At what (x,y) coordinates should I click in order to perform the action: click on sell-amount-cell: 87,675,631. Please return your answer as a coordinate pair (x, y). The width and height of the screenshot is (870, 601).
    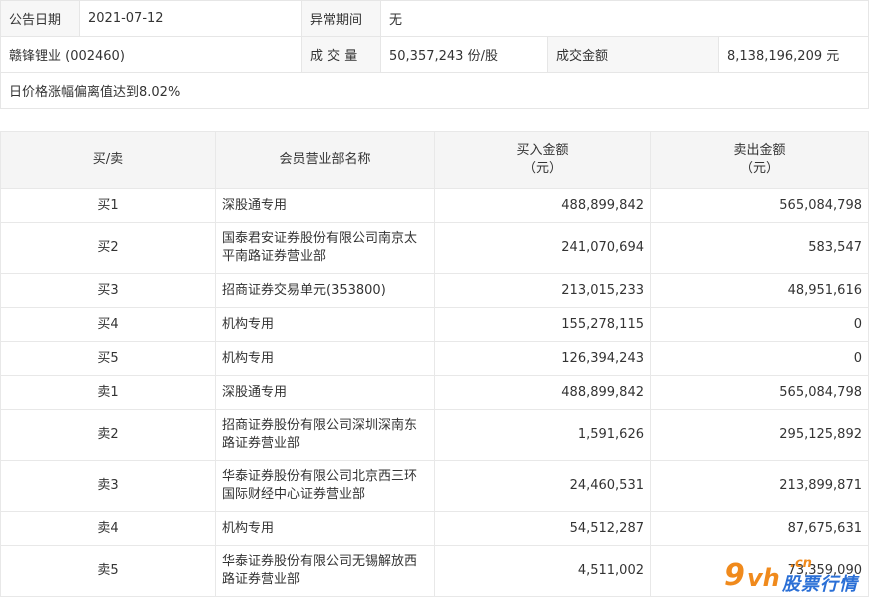
    Looking at the image, I should click on (759, 528).